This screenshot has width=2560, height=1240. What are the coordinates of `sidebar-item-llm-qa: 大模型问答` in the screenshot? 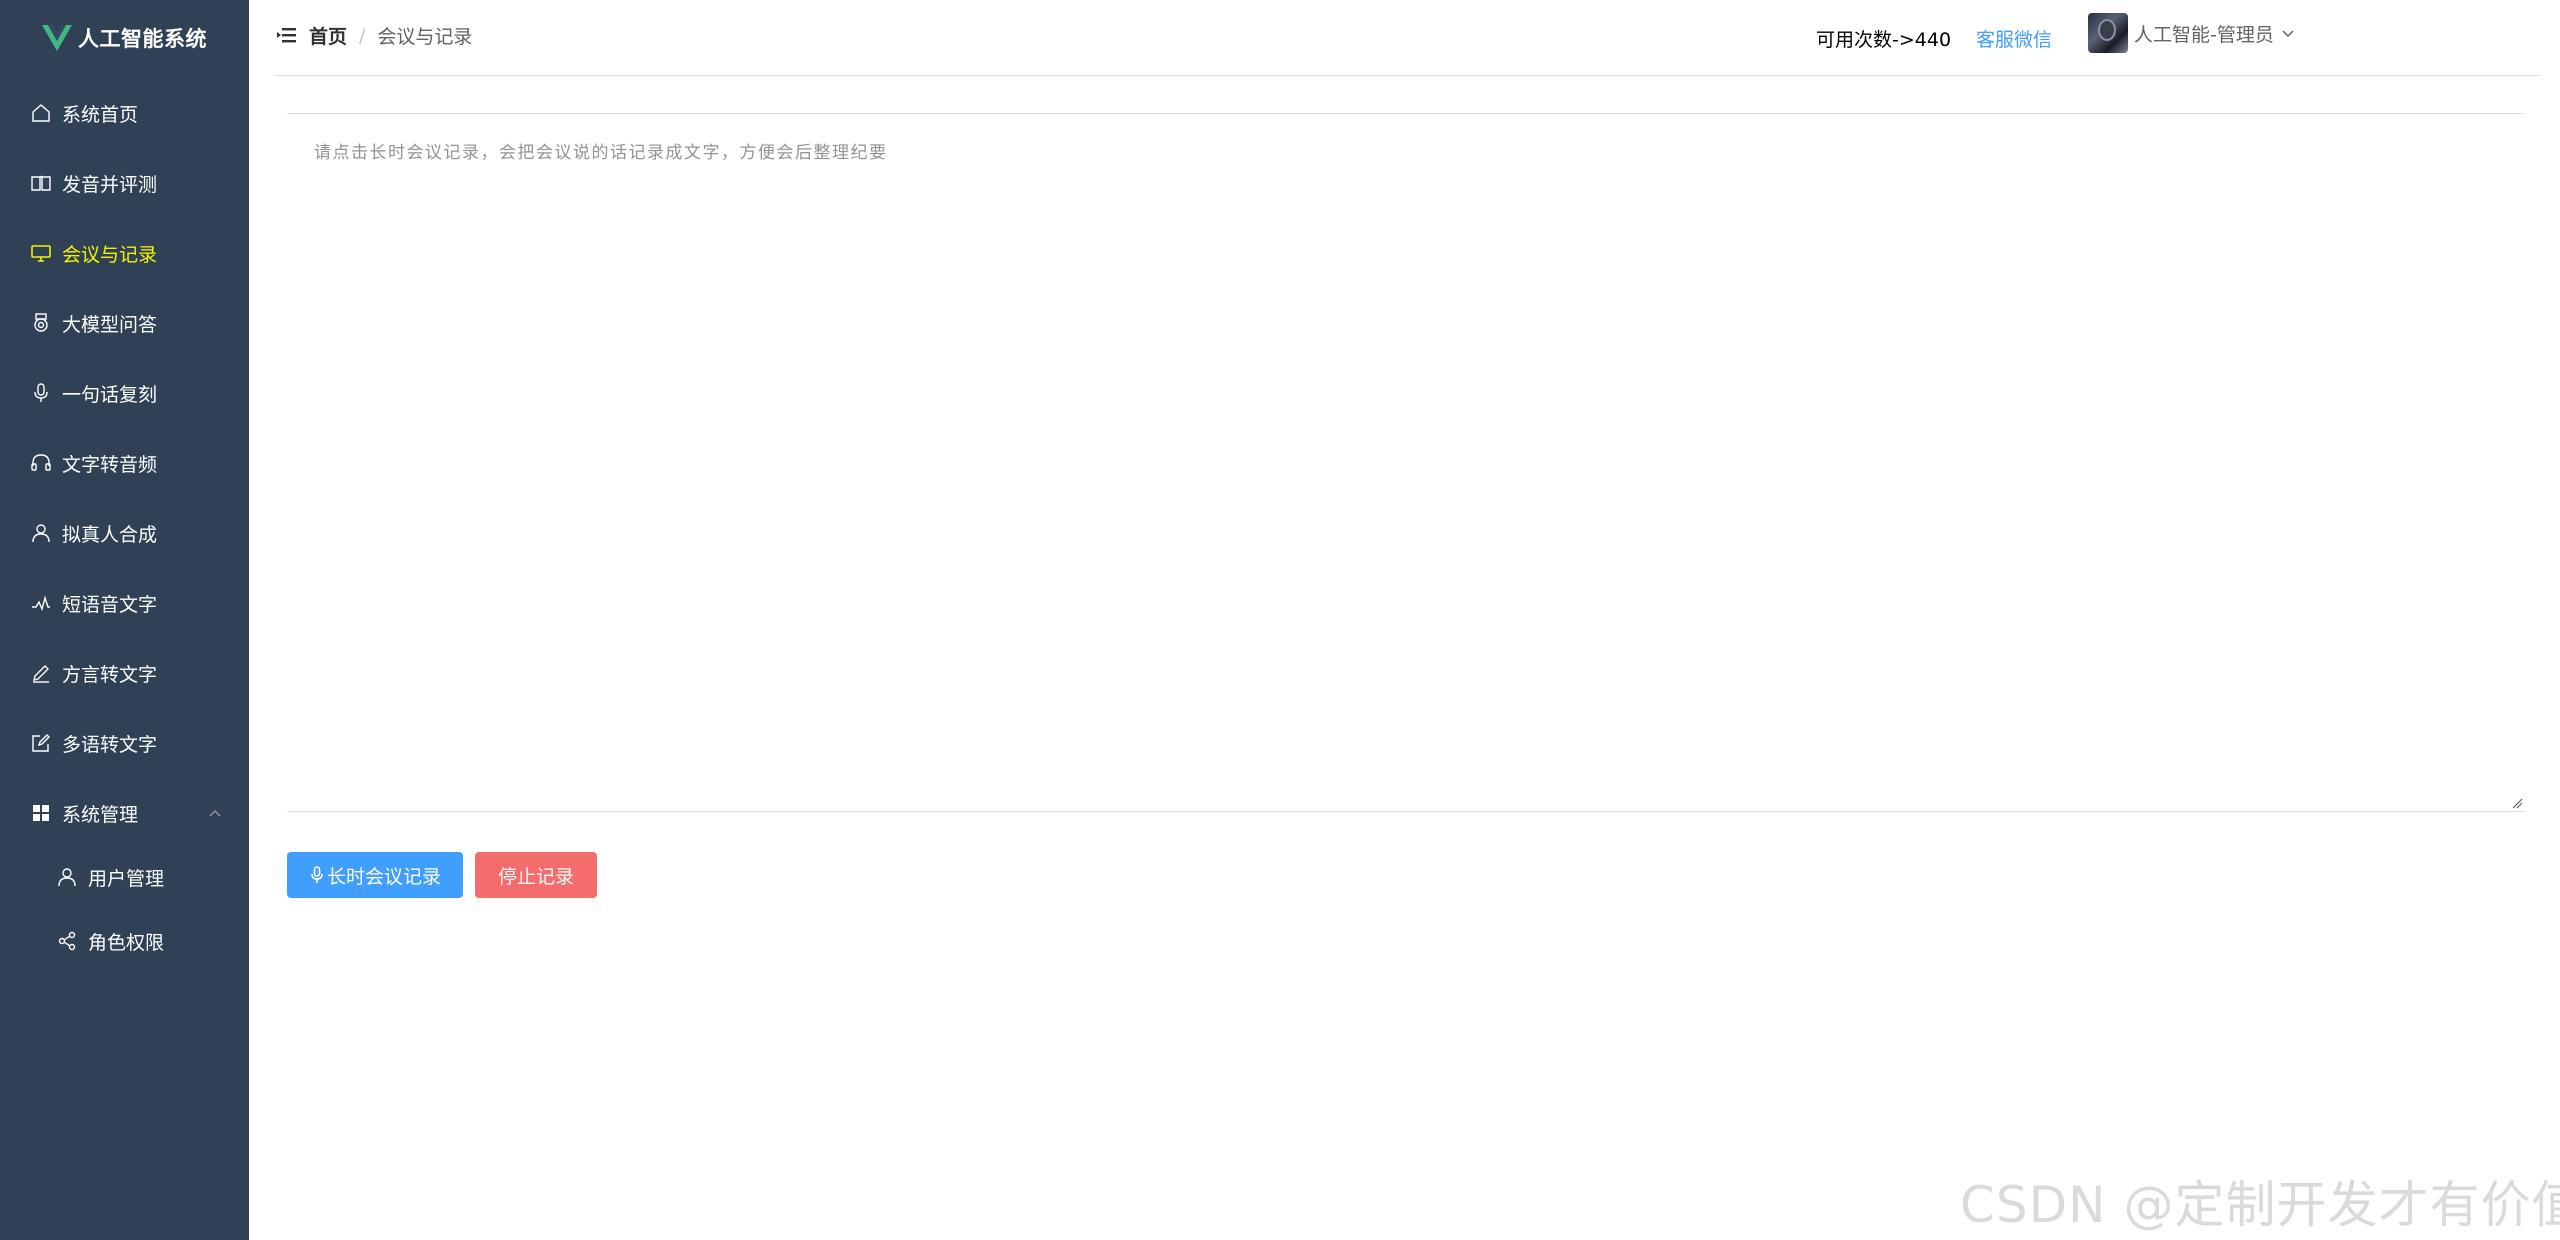 It's located at (124, 323).